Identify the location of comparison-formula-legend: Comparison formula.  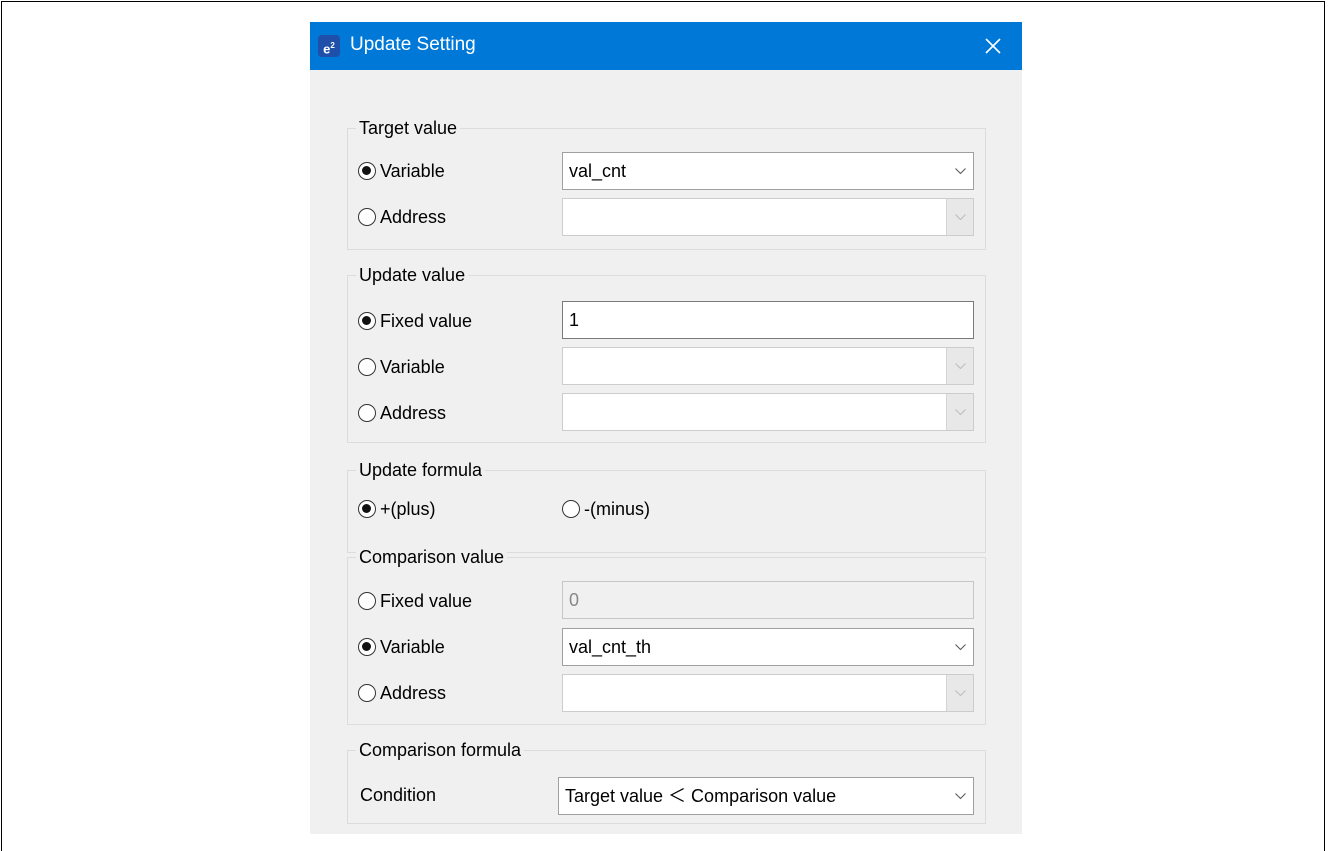
(440, 750).